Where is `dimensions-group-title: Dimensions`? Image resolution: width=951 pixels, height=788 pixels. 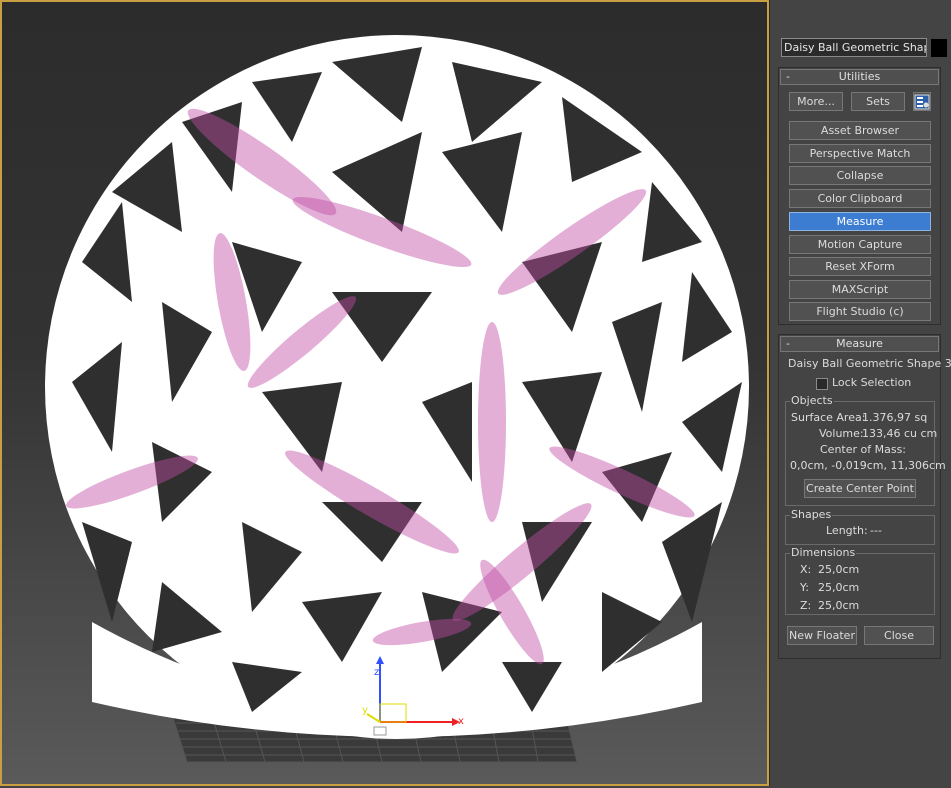 dimensions-group-title: Dimensions is located at coordinates (823, 552).